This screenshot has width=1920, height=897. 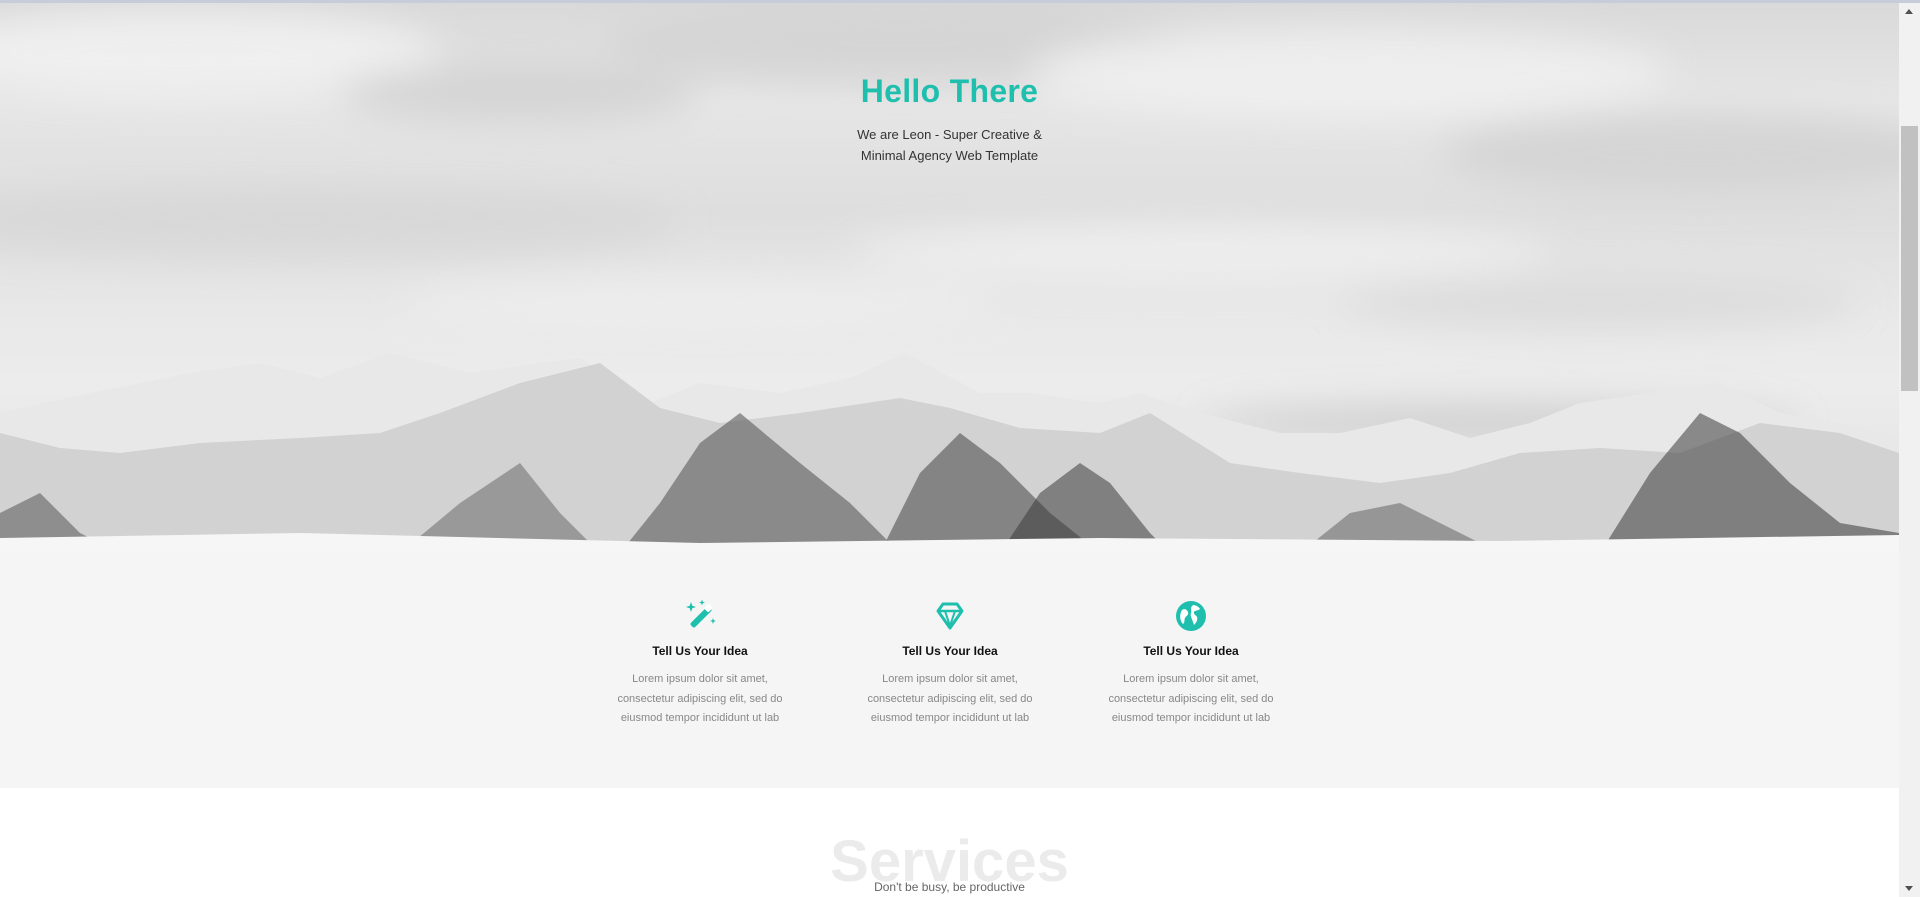 What do you see at coordinates (960, 1) in the screenshot?
I see `window-top-border` at bounding box center [960, 1].